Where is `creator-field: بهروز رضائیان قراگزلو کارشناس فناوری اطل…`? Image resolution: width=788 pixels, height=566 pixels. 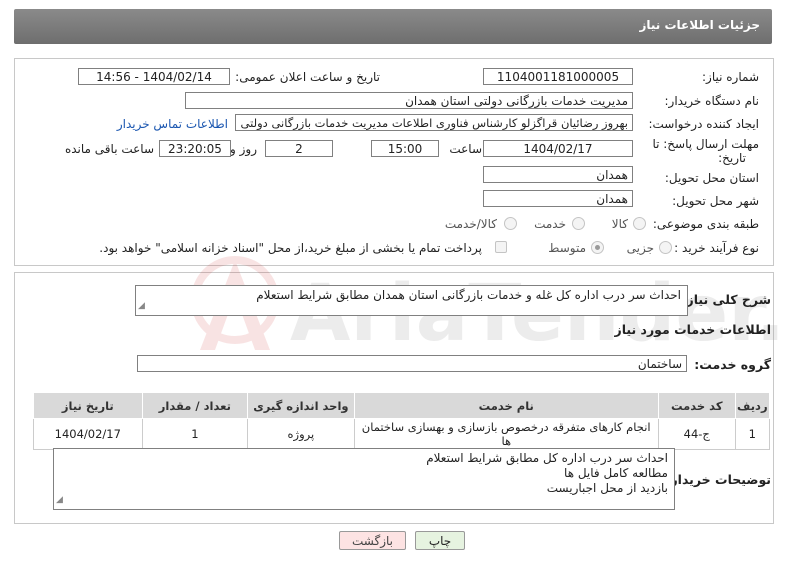 creator-field: بهروز رضائیان قراگزلو کارشناس فناوری اطل… is located at coordinates (434, 122).